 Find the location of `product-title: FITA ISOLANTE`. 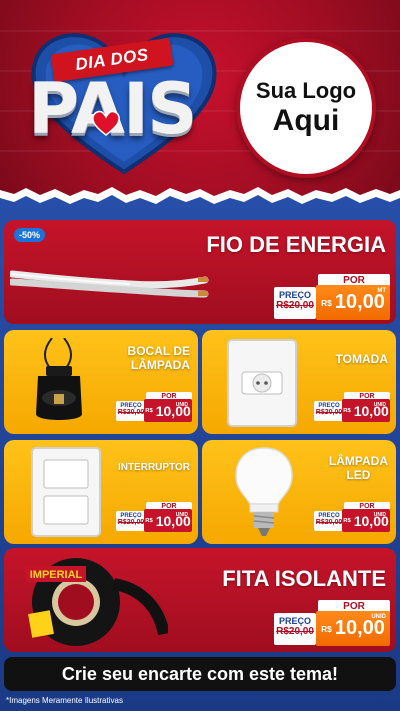

product-title: FITA ISOLANTE is located at coordinates (304, 578).